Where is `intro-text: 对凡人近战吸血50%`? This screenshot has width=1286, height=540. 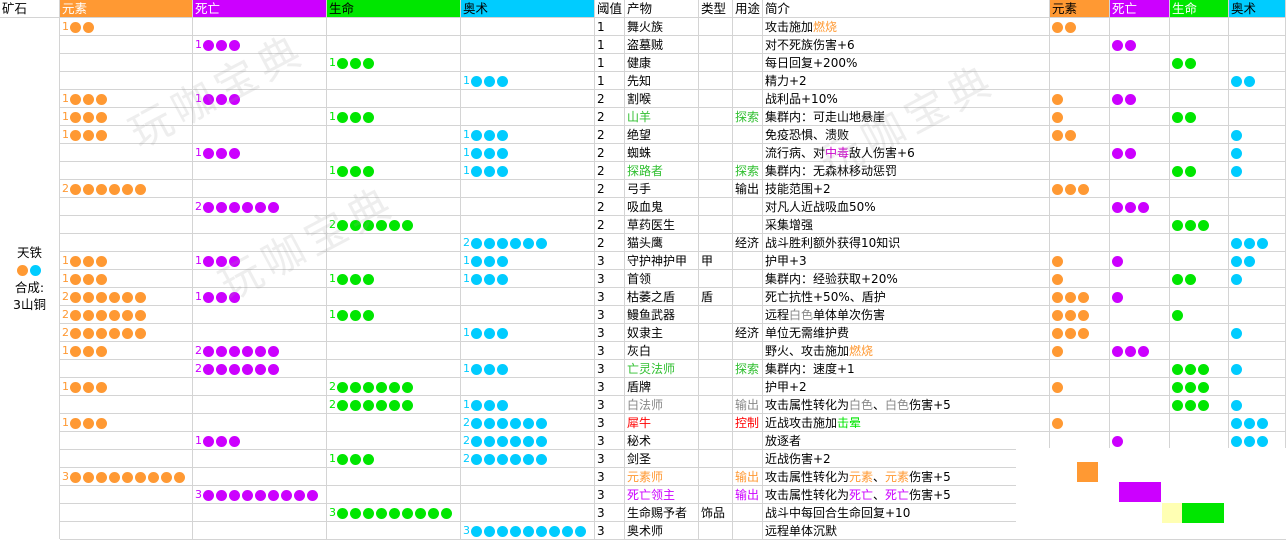
intro-text: 对凡人近战吸血50% is located at coordinates (820, 207).